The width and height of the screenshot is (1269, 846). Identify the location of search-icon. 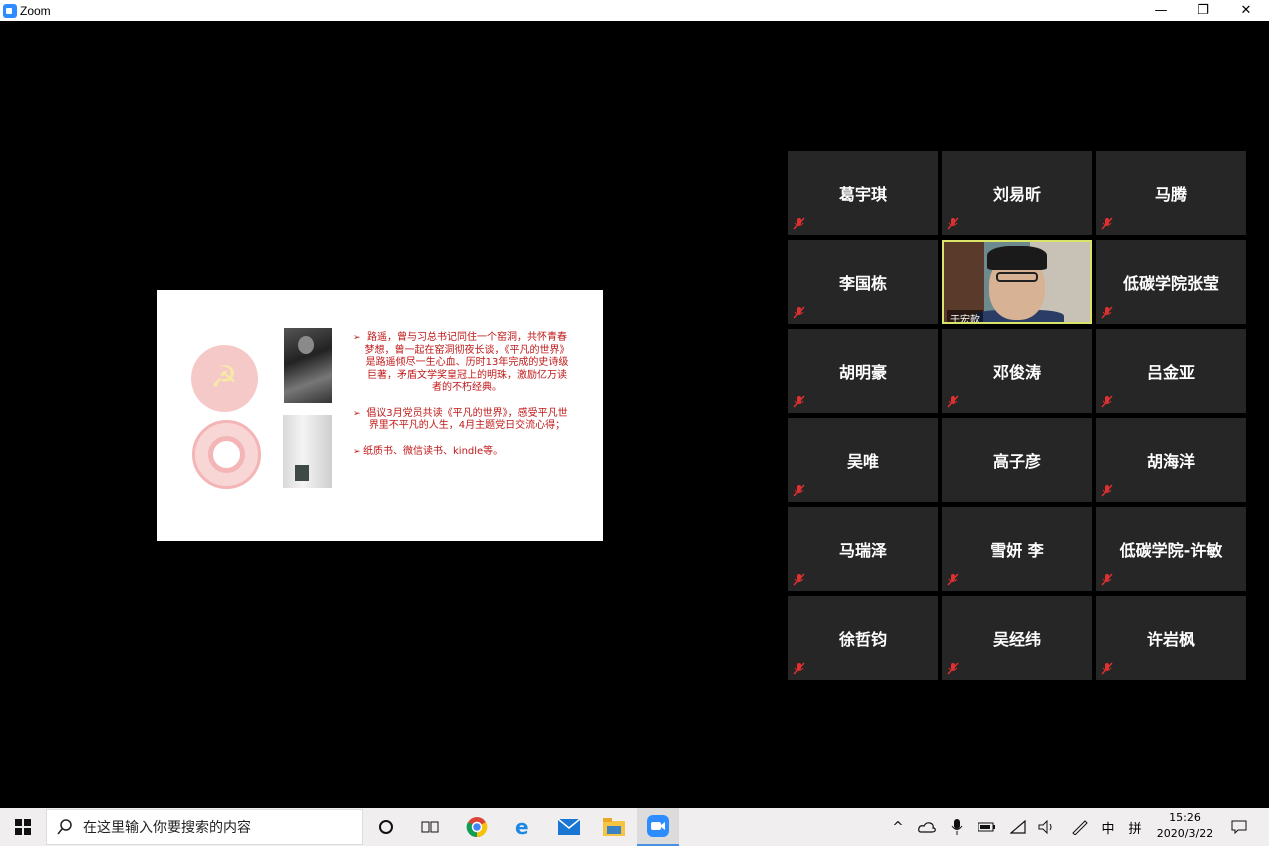
(64, 827).